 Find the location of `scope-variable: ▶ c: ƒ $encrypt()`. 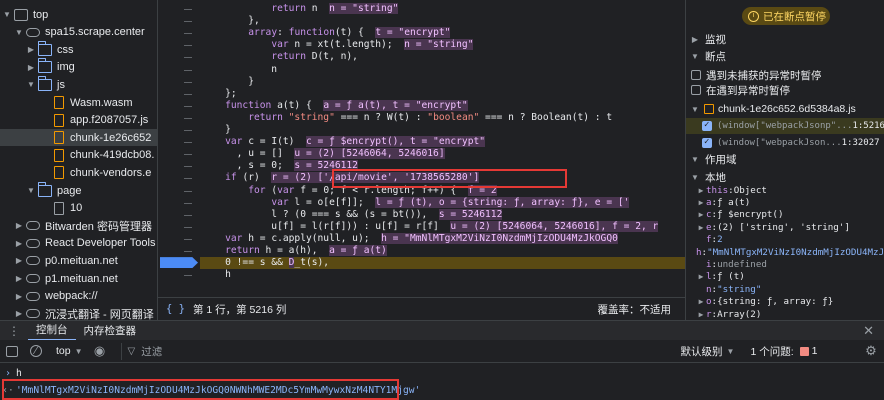

scope-variable: ▶ c: ƒ $encrypt() is located at coordinates (785, 215).